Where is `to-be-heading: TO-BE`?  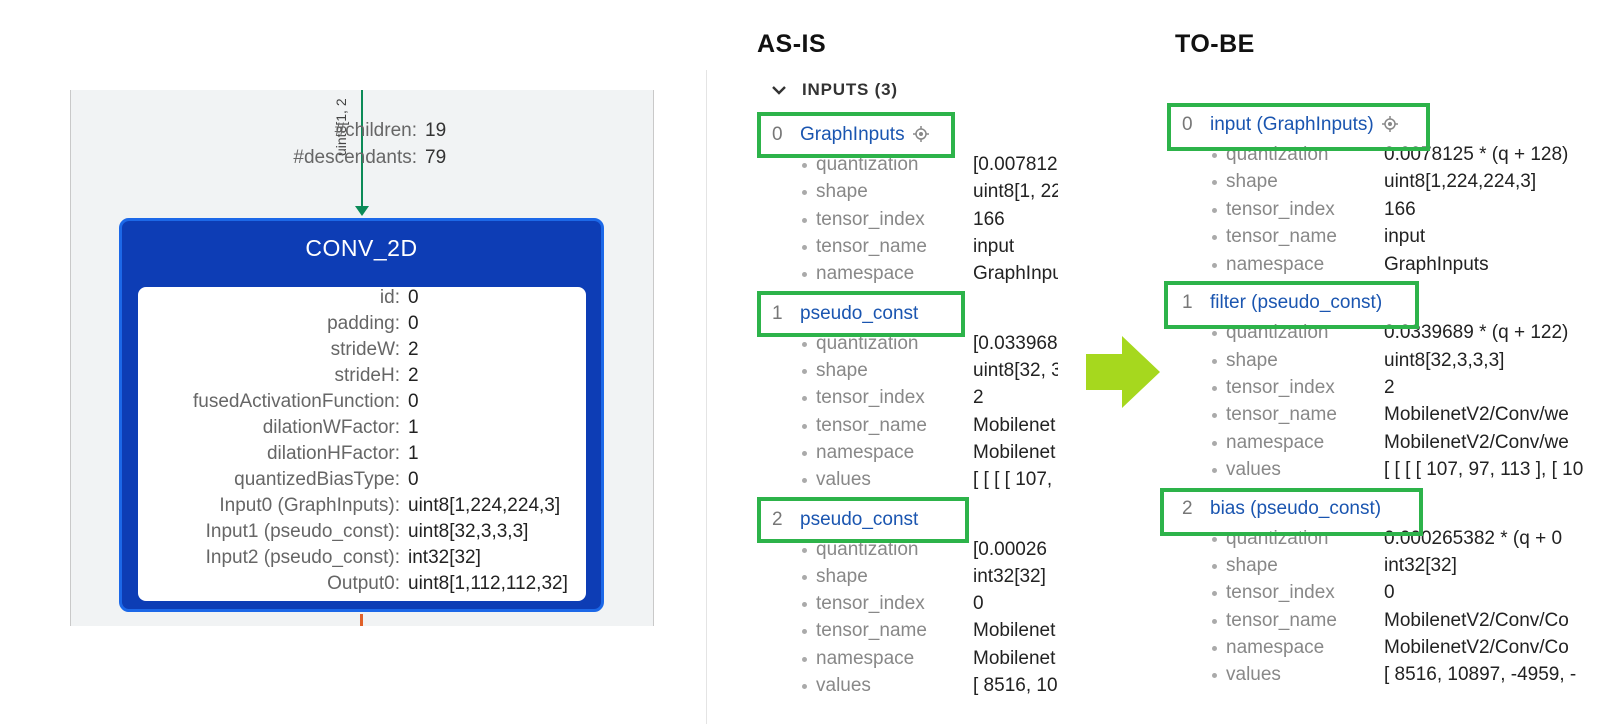 to-be-heading: TO-BE is located at coordinates (1215, 44).